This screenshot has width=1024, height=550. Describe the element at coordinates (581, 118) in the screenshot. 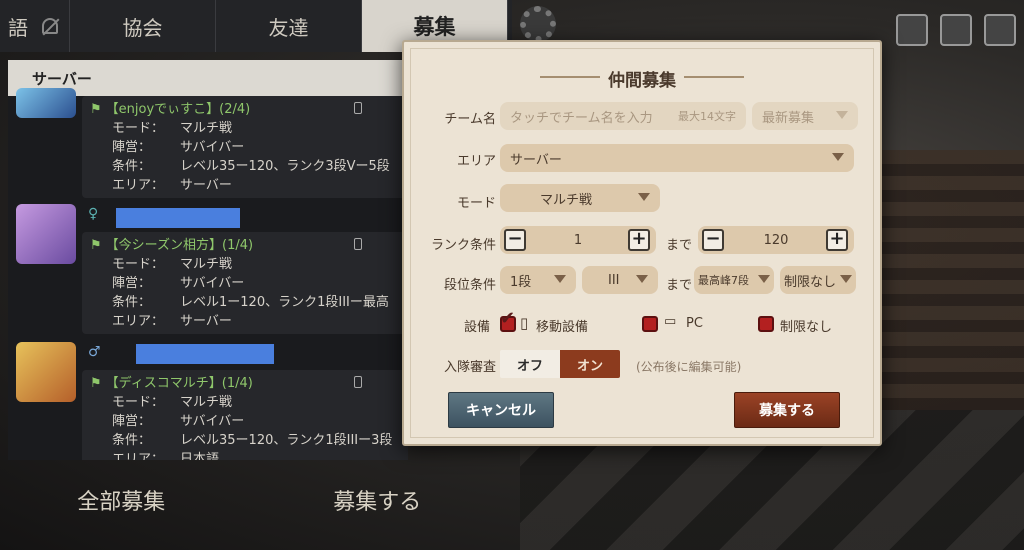

I see `team-name-placeholder: タッチでチーム名を入力` at that location.